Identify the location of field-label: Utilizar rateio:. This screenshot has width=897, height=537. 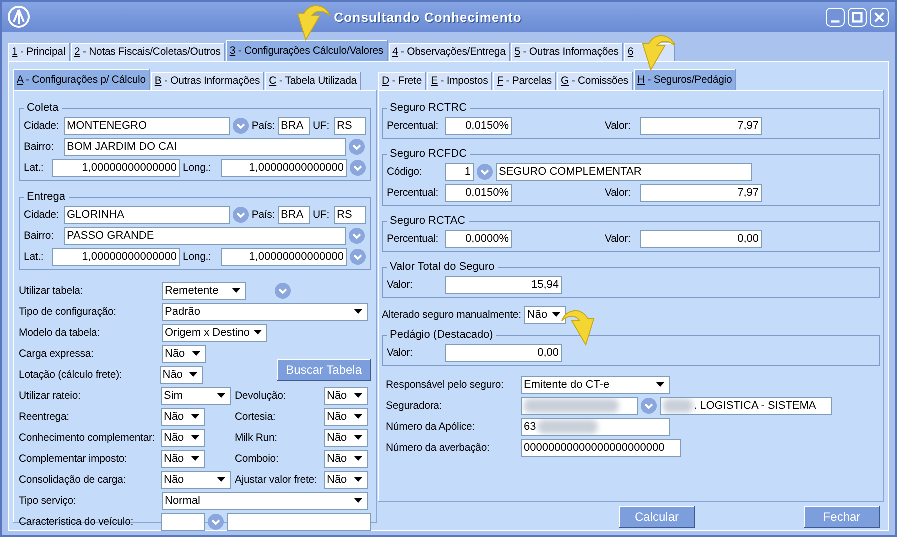
(50, 396).